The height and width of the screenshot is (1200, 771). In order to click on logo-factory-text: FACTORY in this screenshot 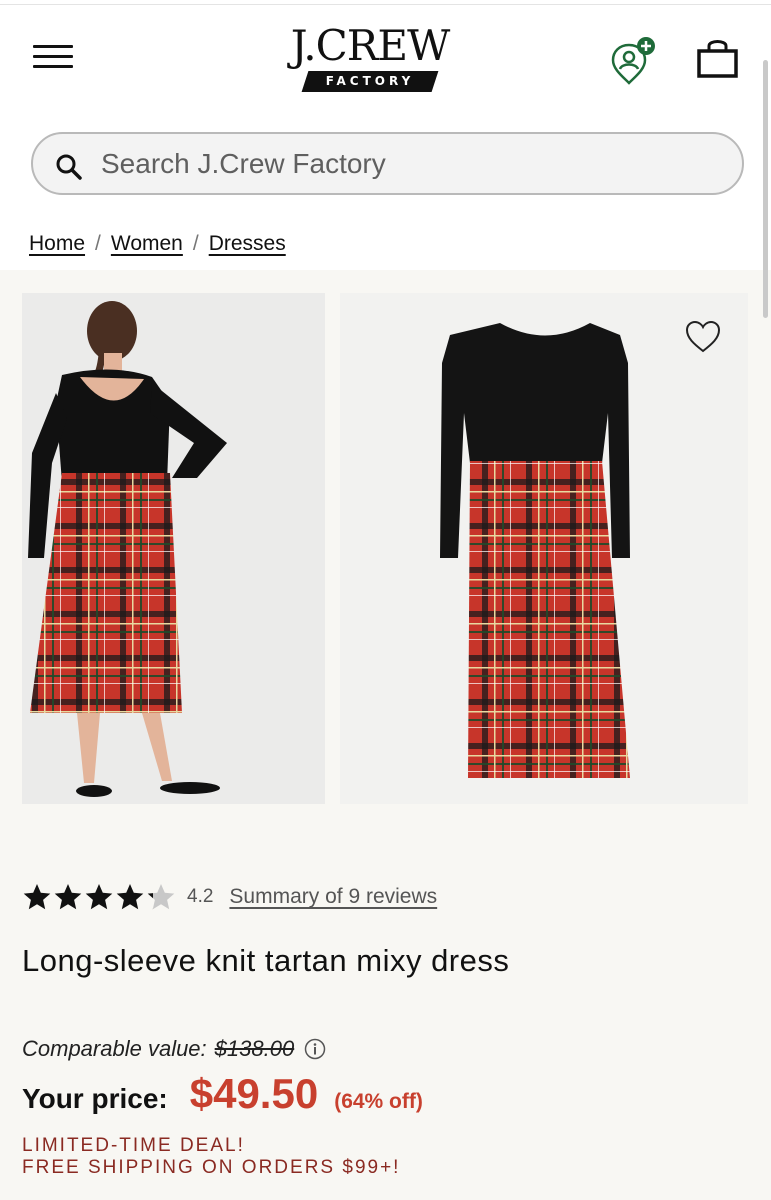, I will do `click(370, 81)`.